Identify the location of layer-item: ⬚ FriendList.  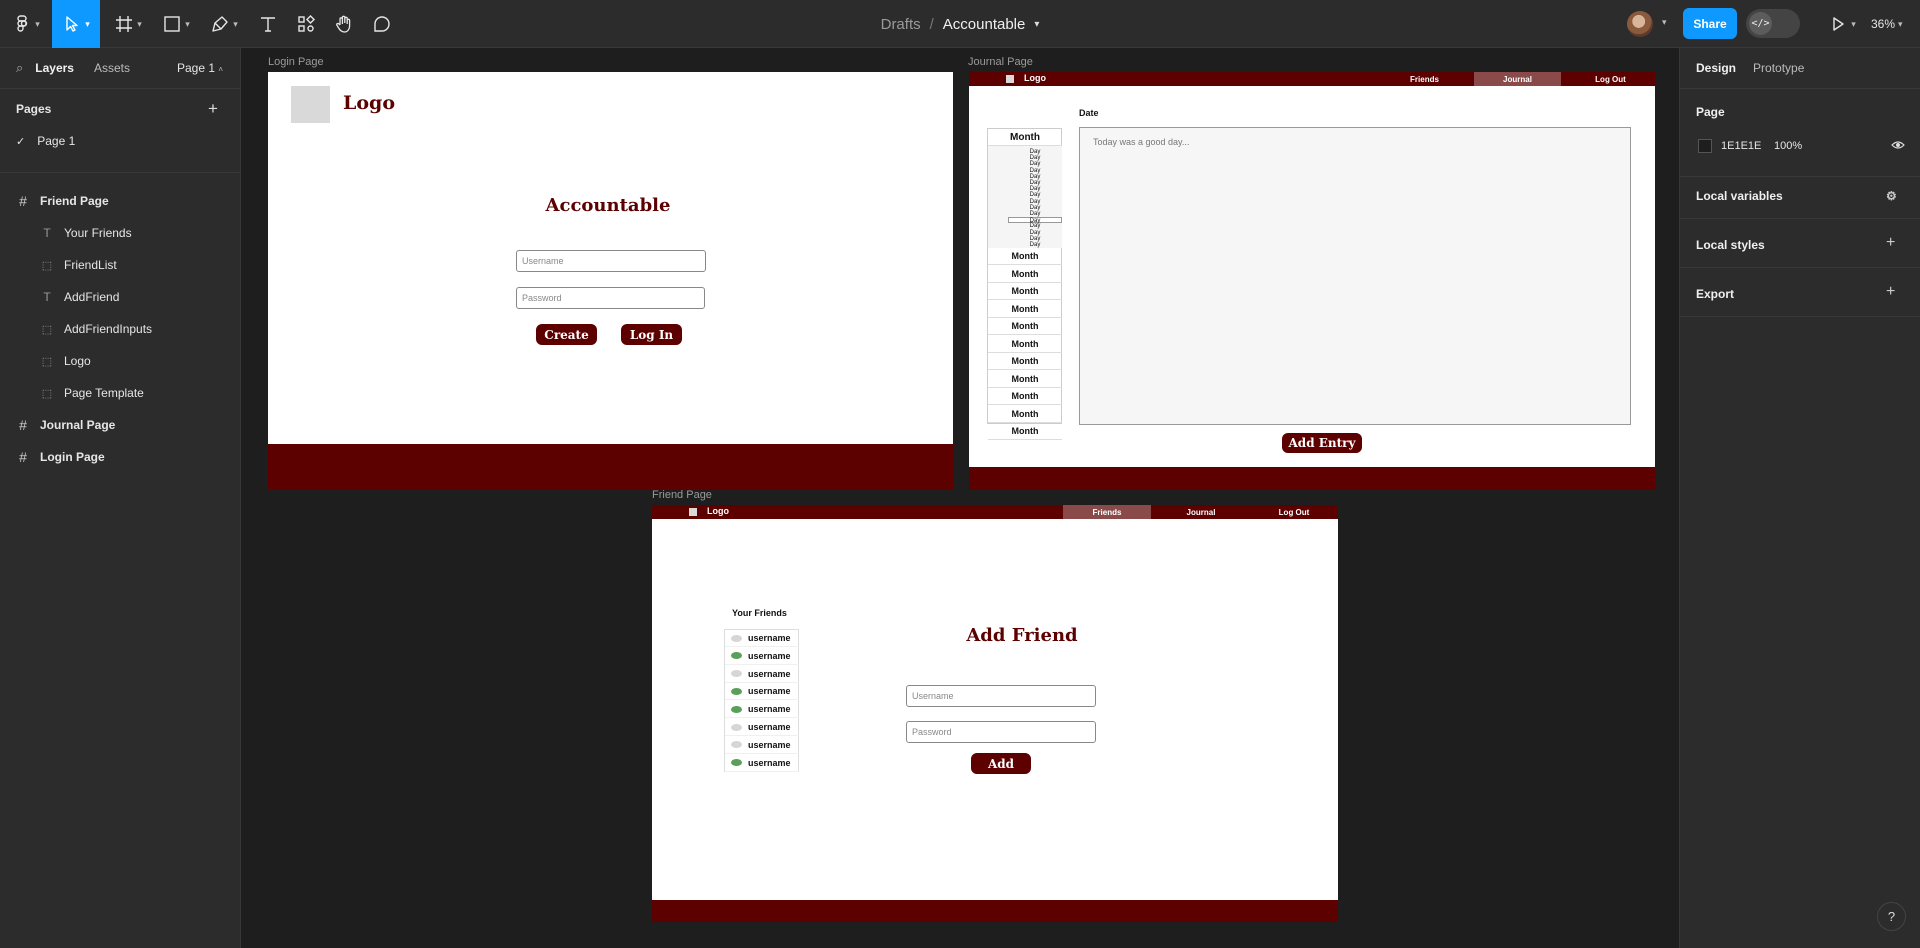
(120, 265).